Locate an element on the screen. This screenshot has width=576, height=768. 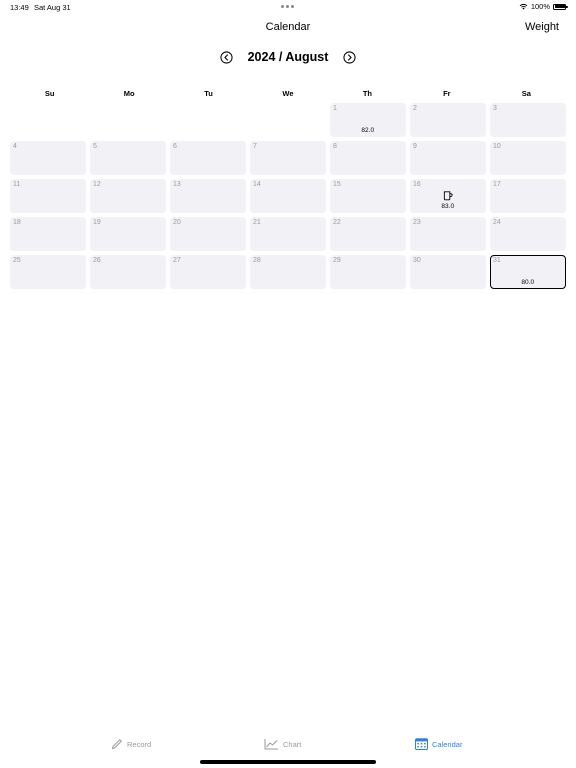
calendar-day-cell: 3 is located at coordinates (528, 120).